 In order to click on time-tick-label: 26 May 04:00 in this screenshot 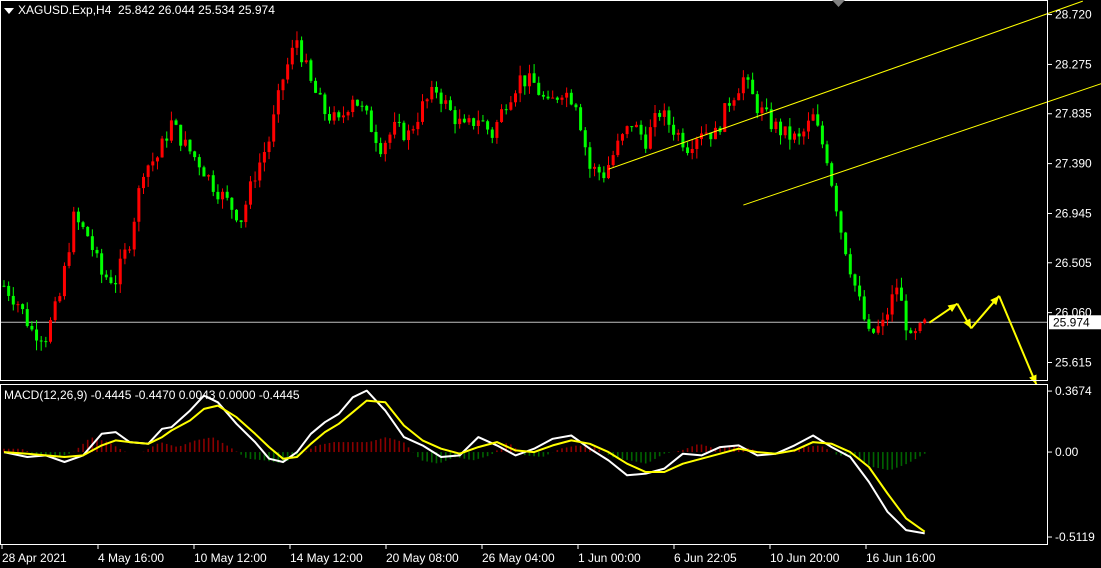, I will do `click(518, 558)`.